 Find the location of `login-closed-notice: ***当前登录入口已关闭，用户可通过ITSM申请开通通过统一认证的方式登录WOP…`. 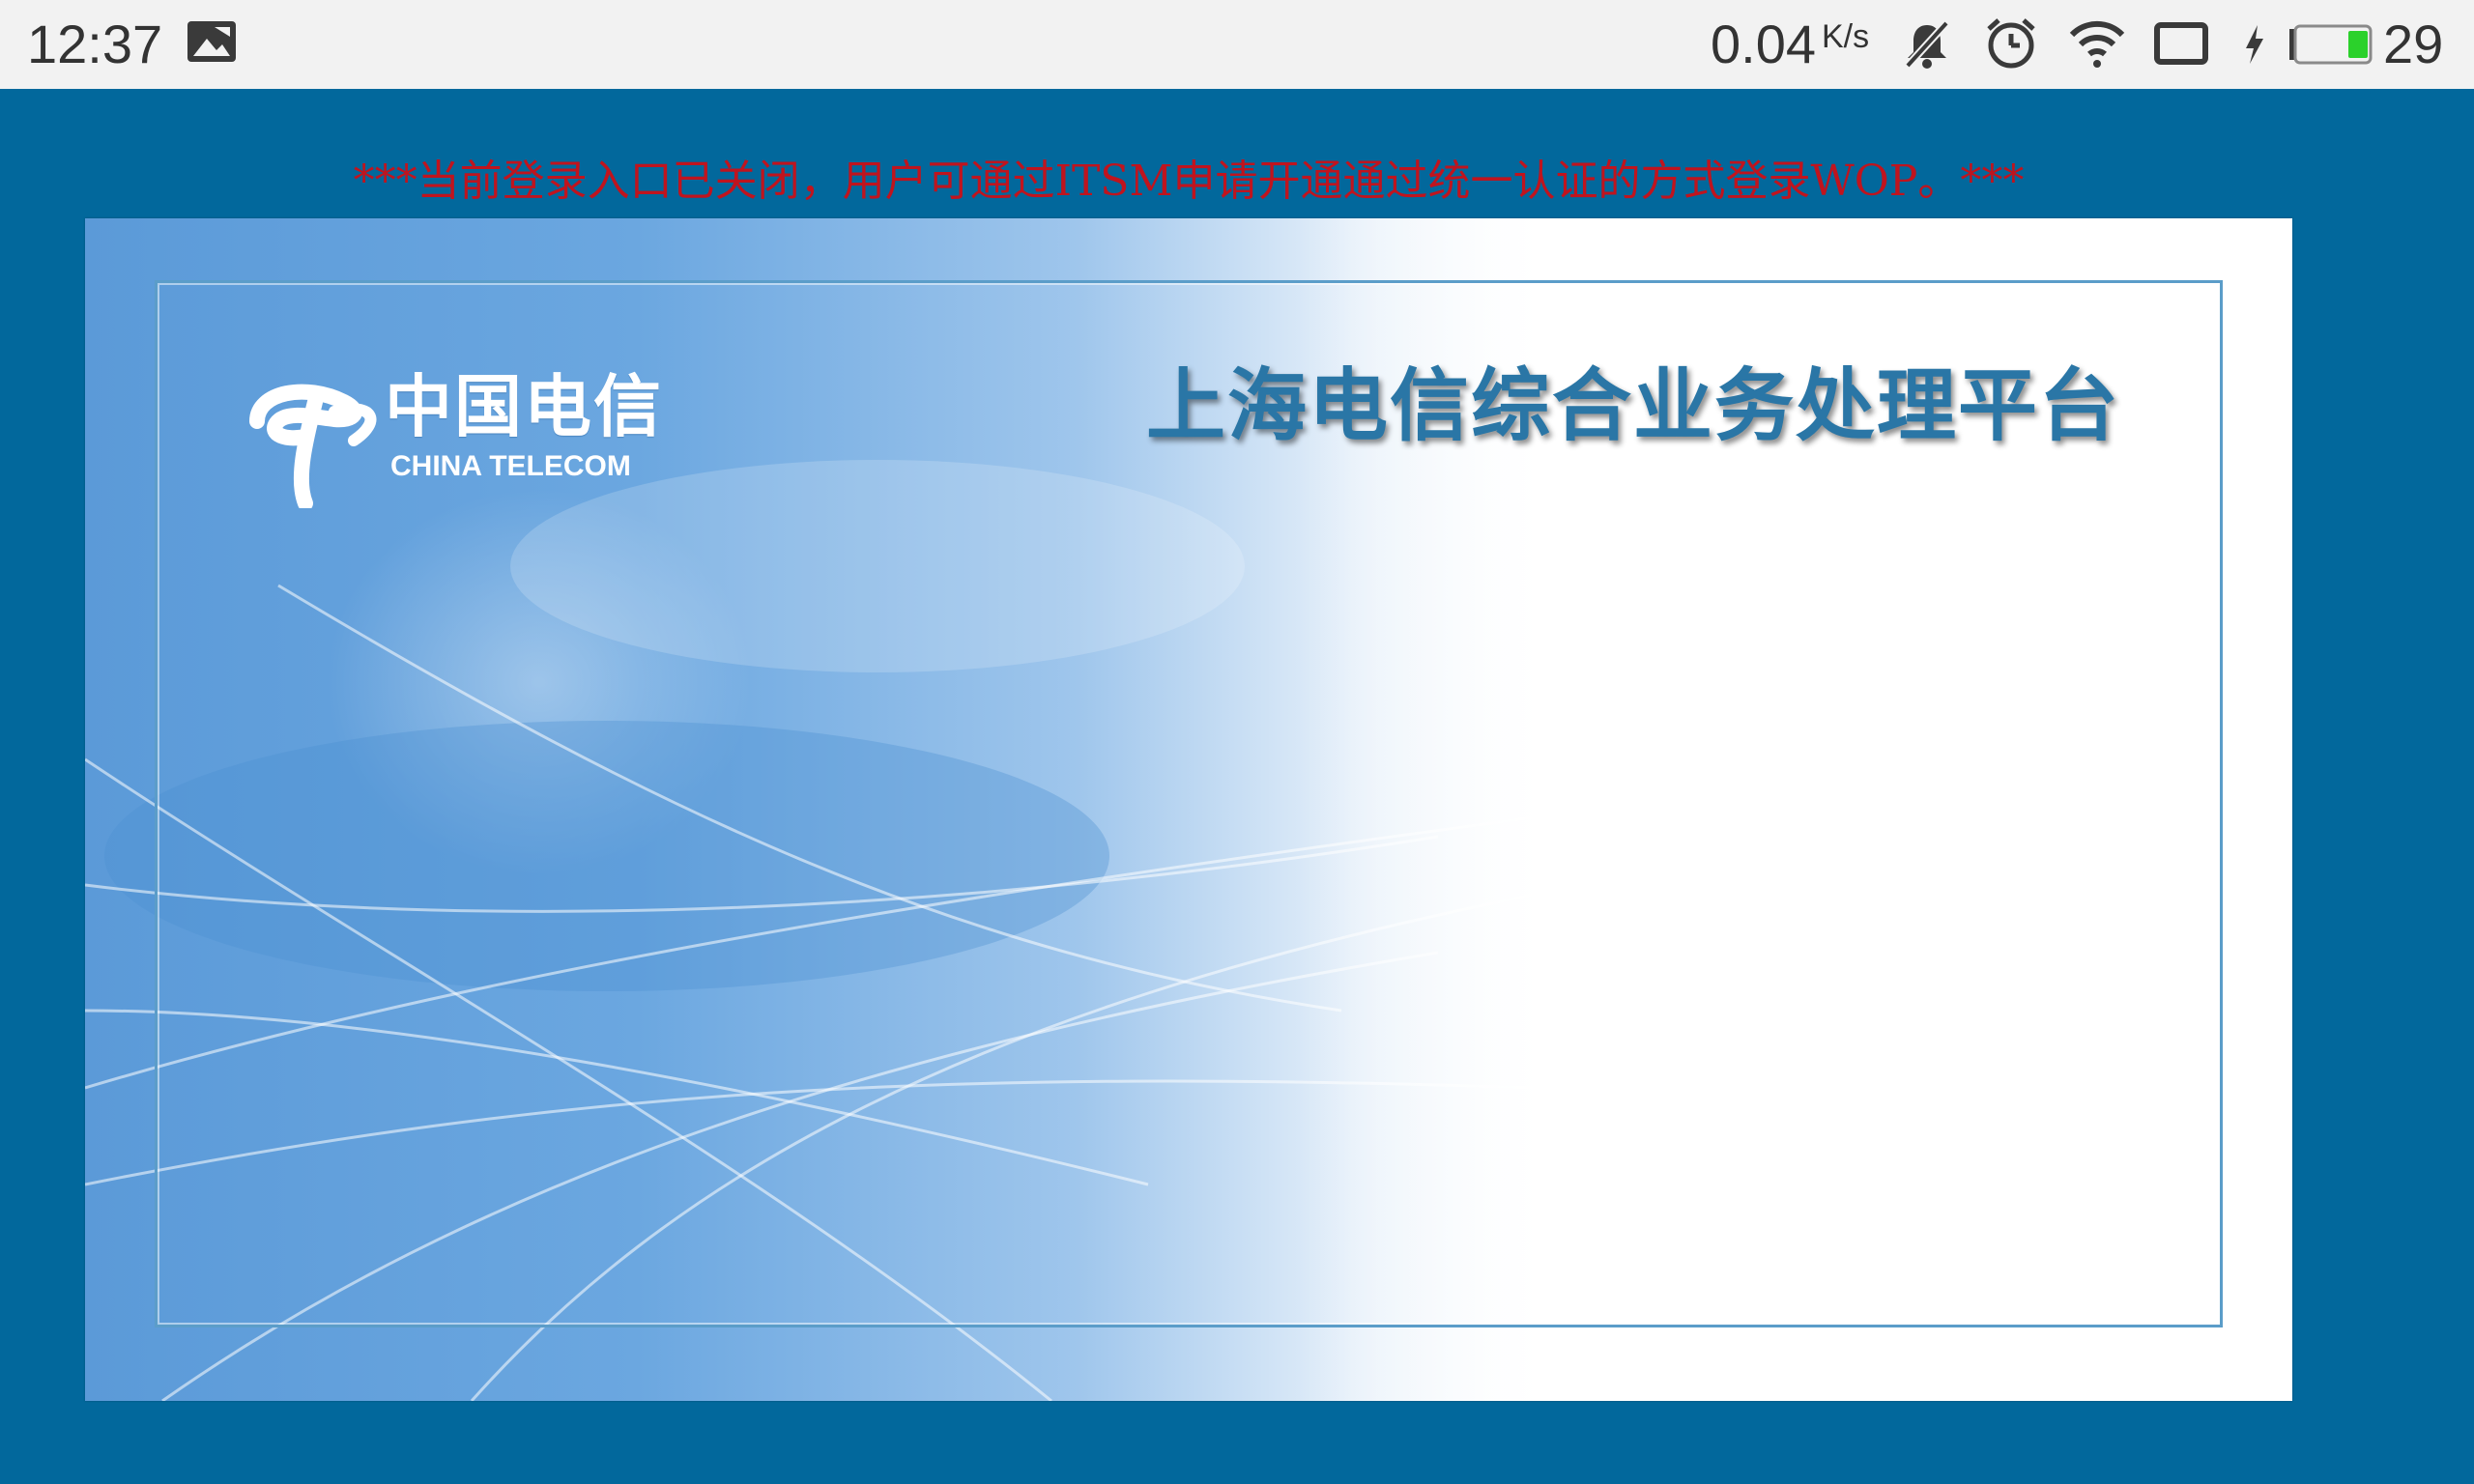

login-closed-notice: ***当前登录入口已关闭，用户可通过ITSM申请开通通过统一认证的方式登录WOP… is located at coordinates (1189, 182).